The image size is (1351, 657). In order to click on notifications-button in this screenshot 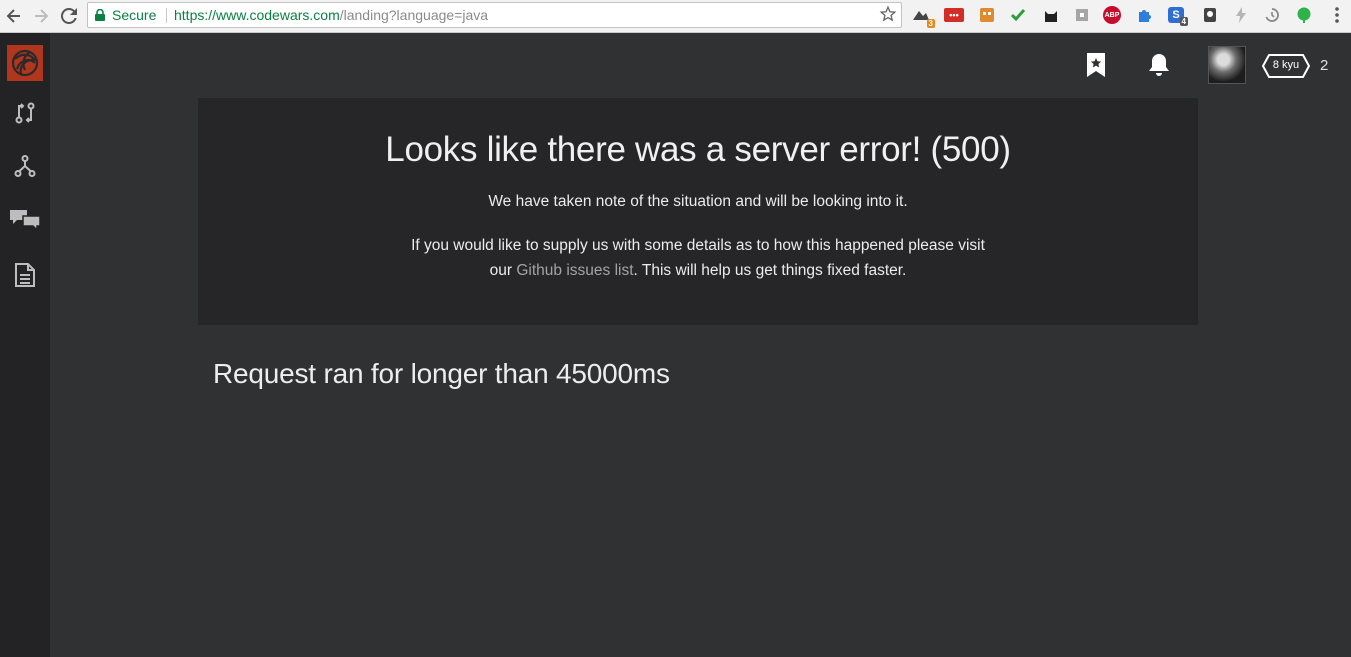, I will do `click(1159, 65)`.